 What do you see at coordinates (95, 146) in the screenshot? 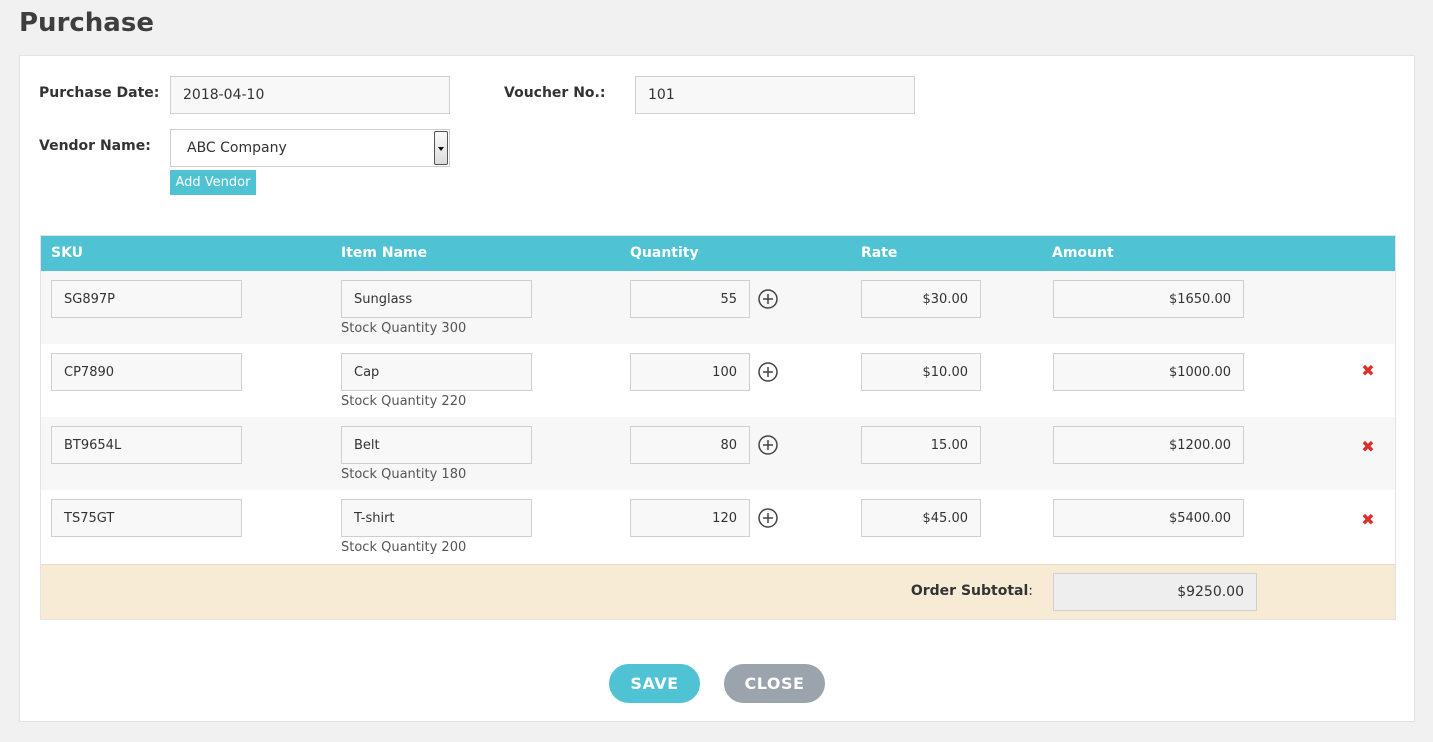
I see `vendor-name-label: Vendor Name:` at bounding box center [95, 146].